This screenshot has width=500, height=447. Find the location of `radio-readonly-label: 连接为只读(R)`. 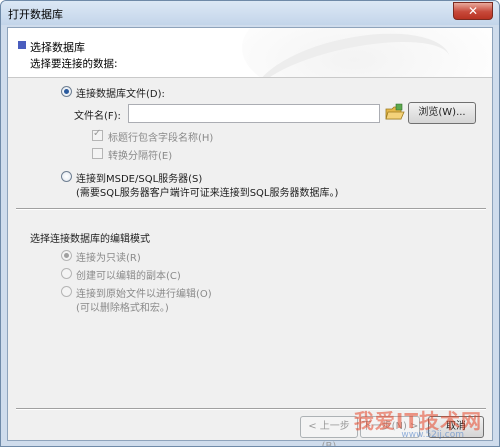

radio-readonly-label: 连接为只读(R) is located at coordinates (108, 258).